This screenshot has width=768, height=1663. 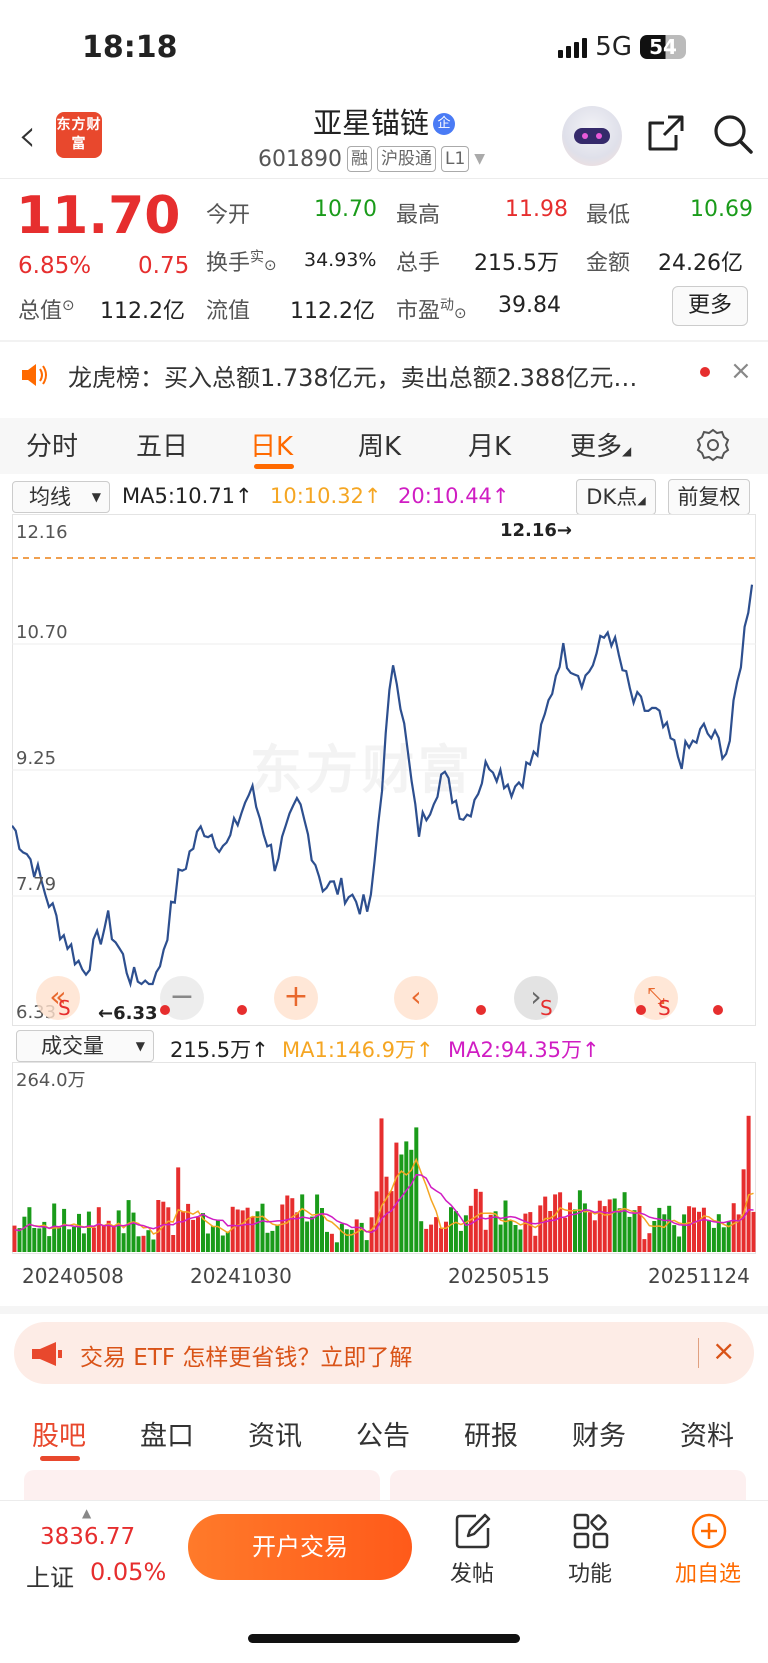 I want to click on unread-dot, so click(x=705, y=372).